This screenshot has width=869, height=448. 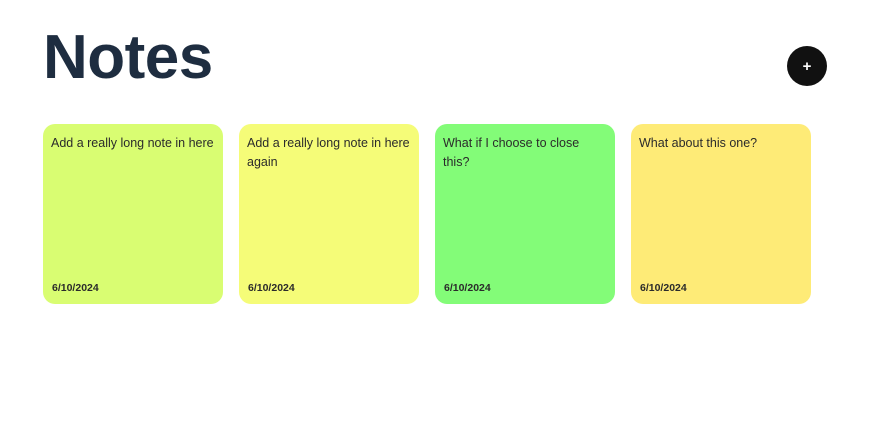 I want to click on note-text: What if I choose to close this?, so click(x=525, y=153).